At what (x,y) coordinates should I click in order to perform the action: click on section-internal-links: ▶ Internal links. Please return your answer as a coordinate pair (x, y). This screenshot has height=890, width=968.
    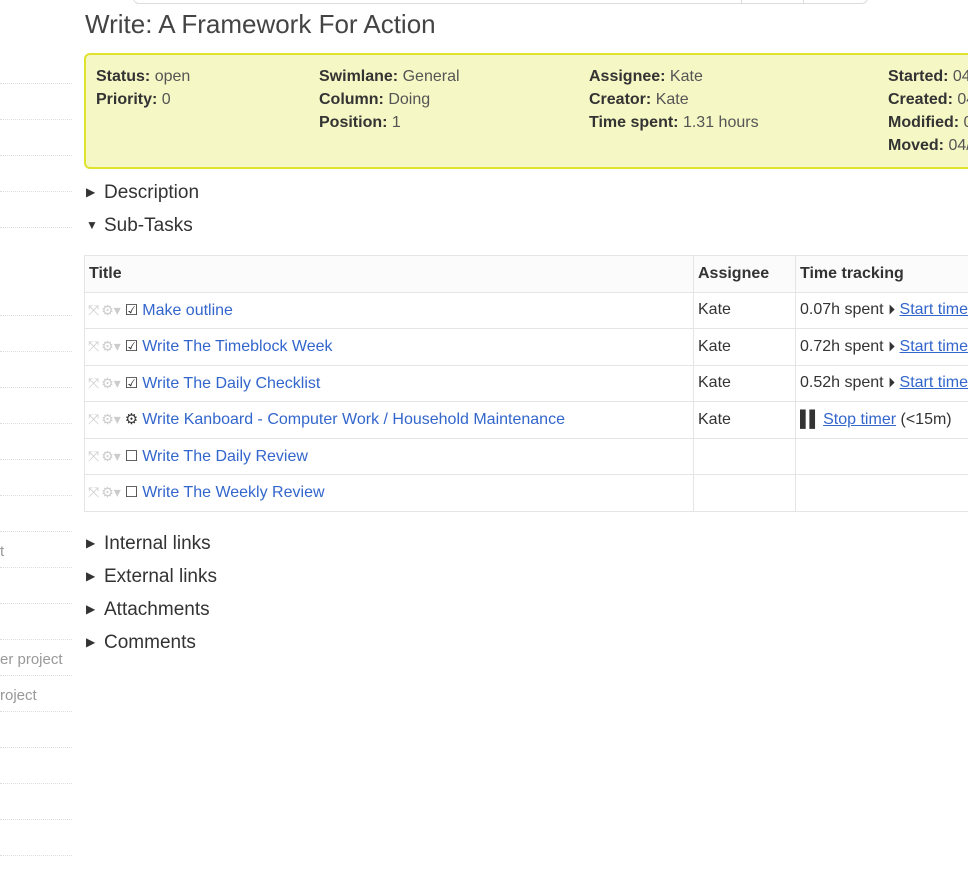
    Looking at the image, I should click on (148, 544).